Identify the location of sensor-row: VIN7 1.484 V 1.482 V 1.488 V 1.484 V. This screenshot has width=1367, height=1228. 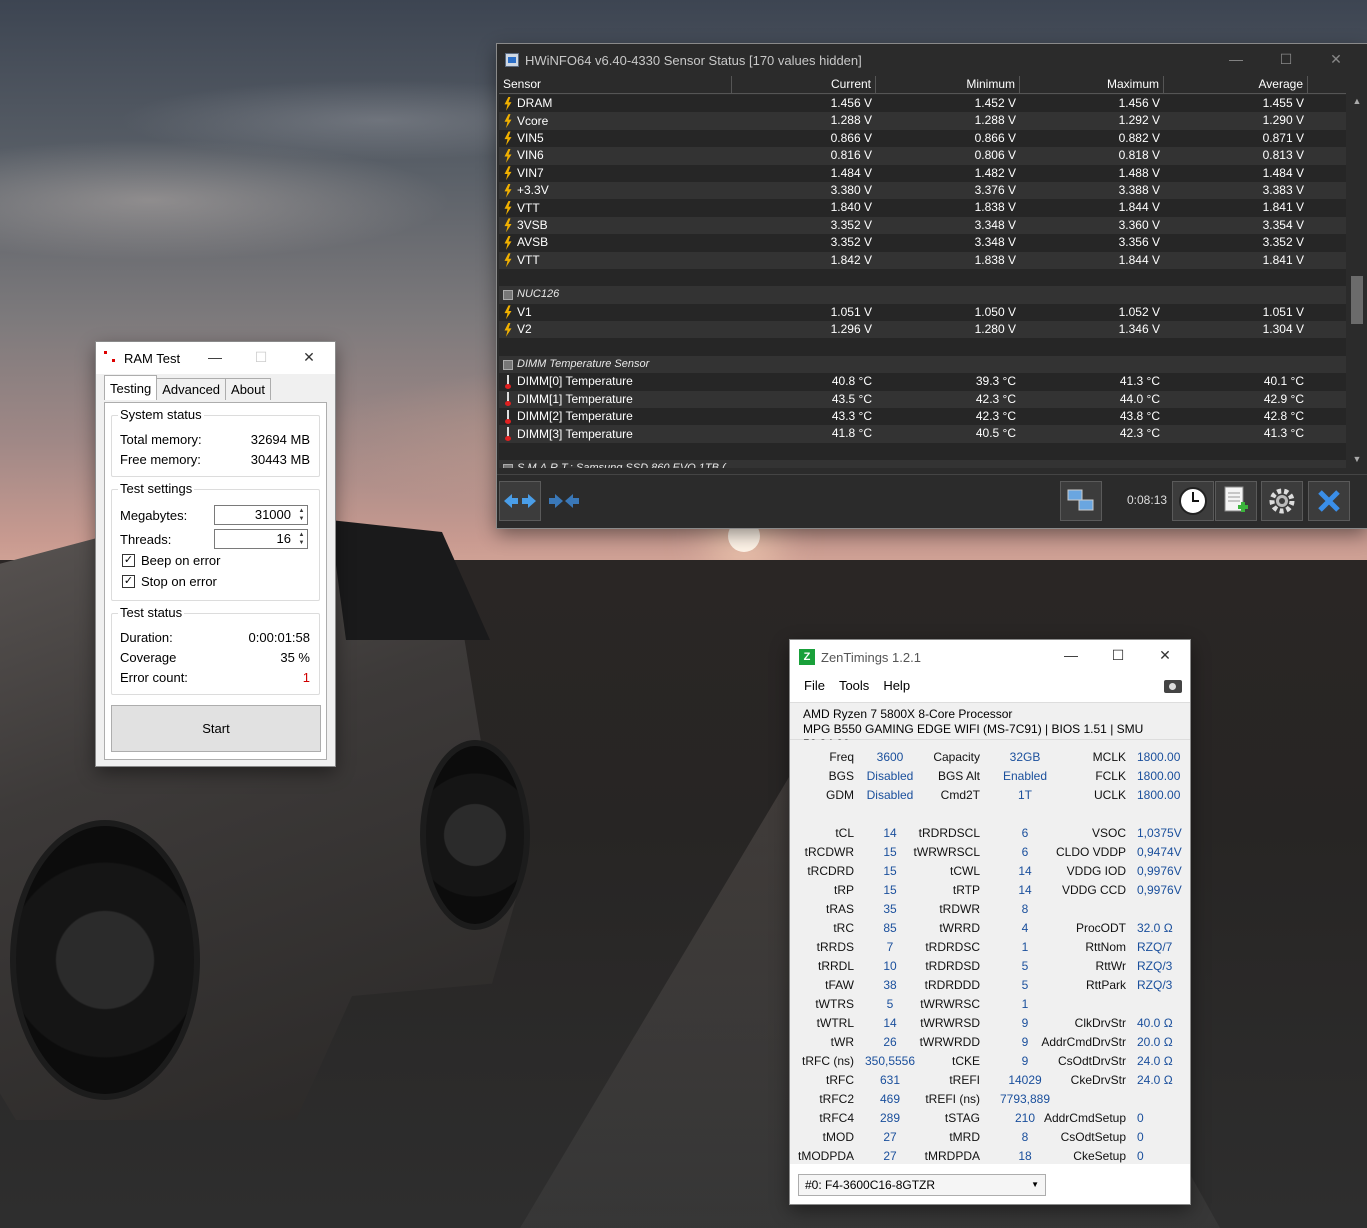
(922, 173).